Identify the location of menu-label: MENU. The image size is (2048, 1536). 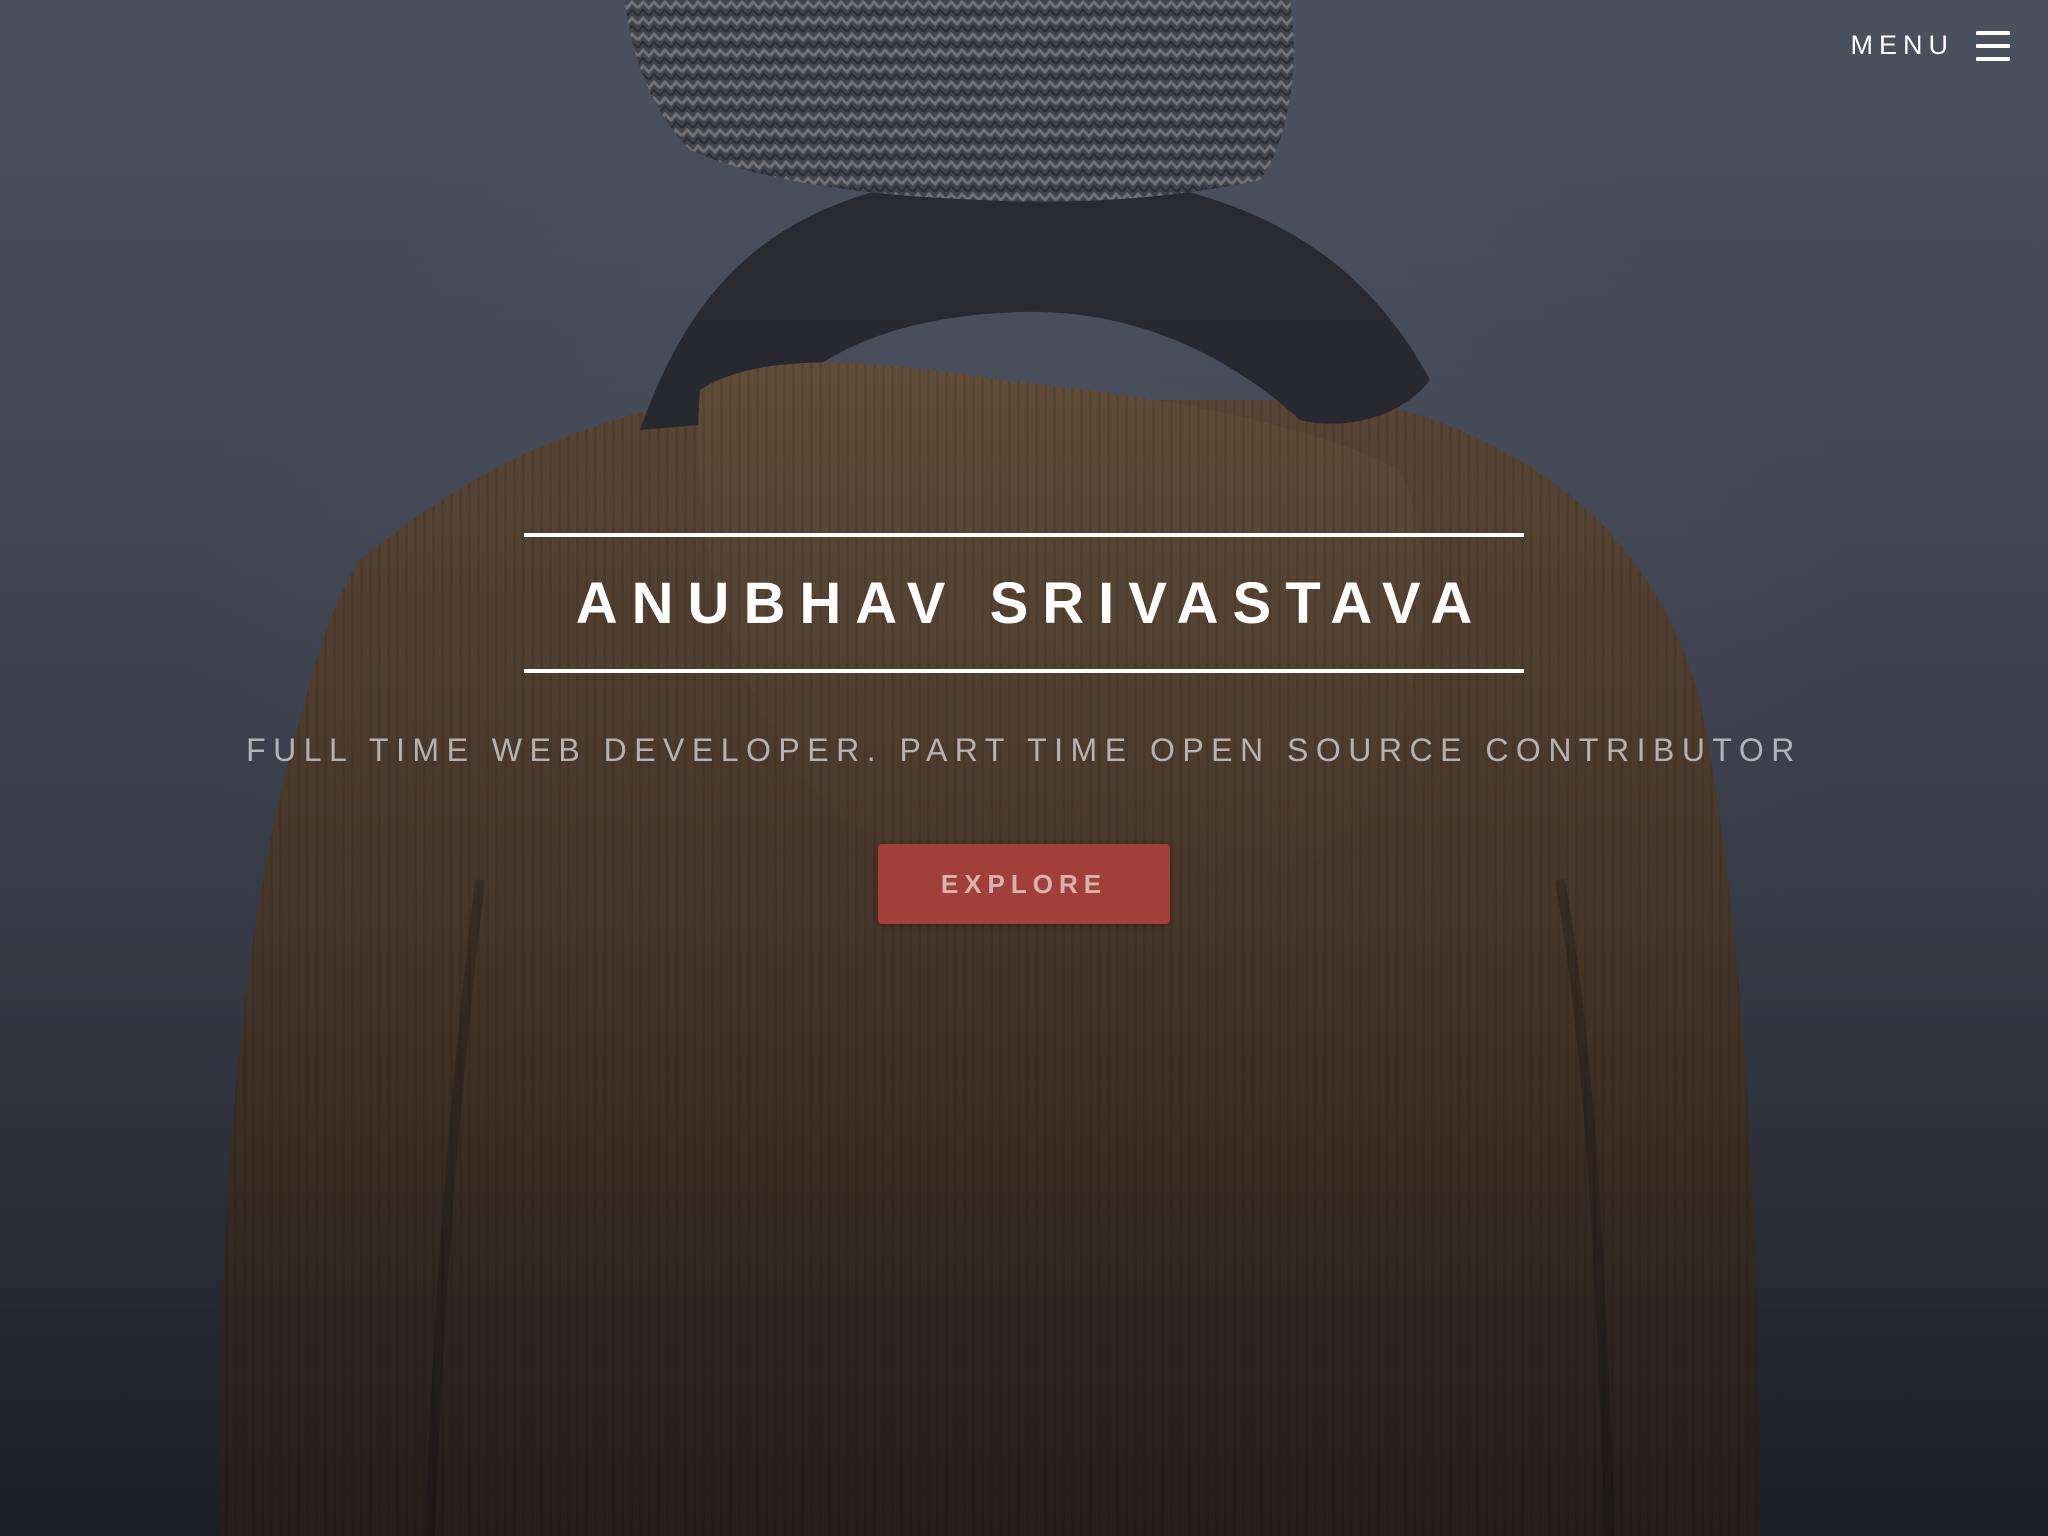
(1902, 45).